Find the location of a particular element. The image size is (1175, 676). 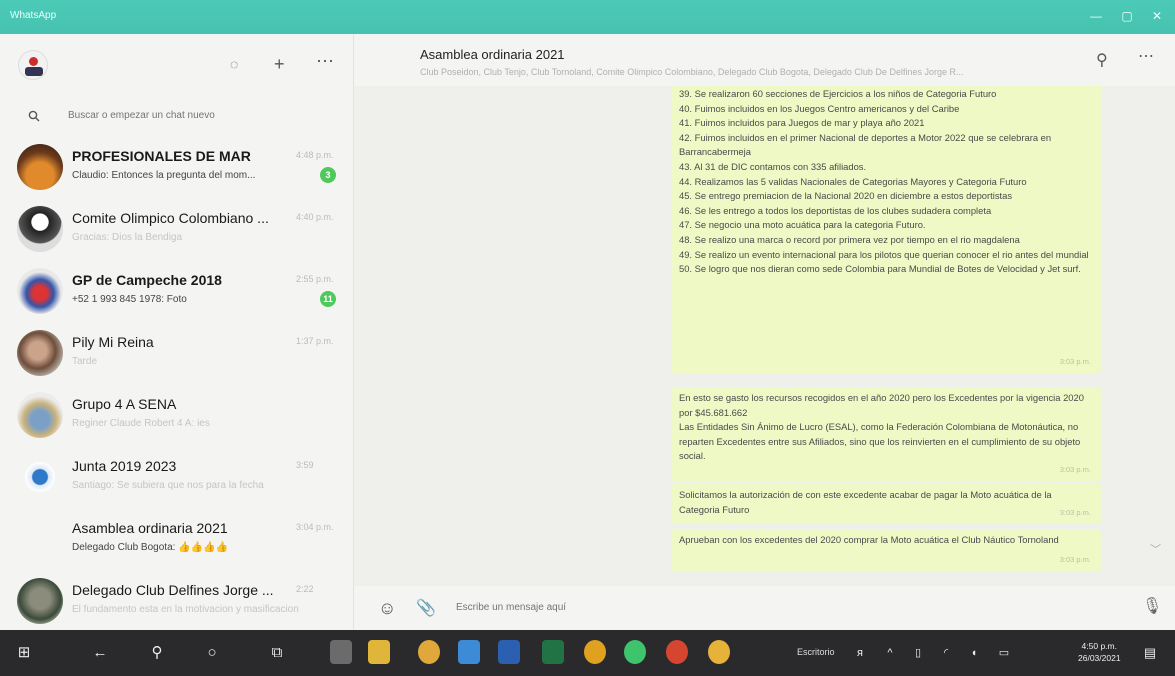

word-icon is located at coordinates (509, 652).